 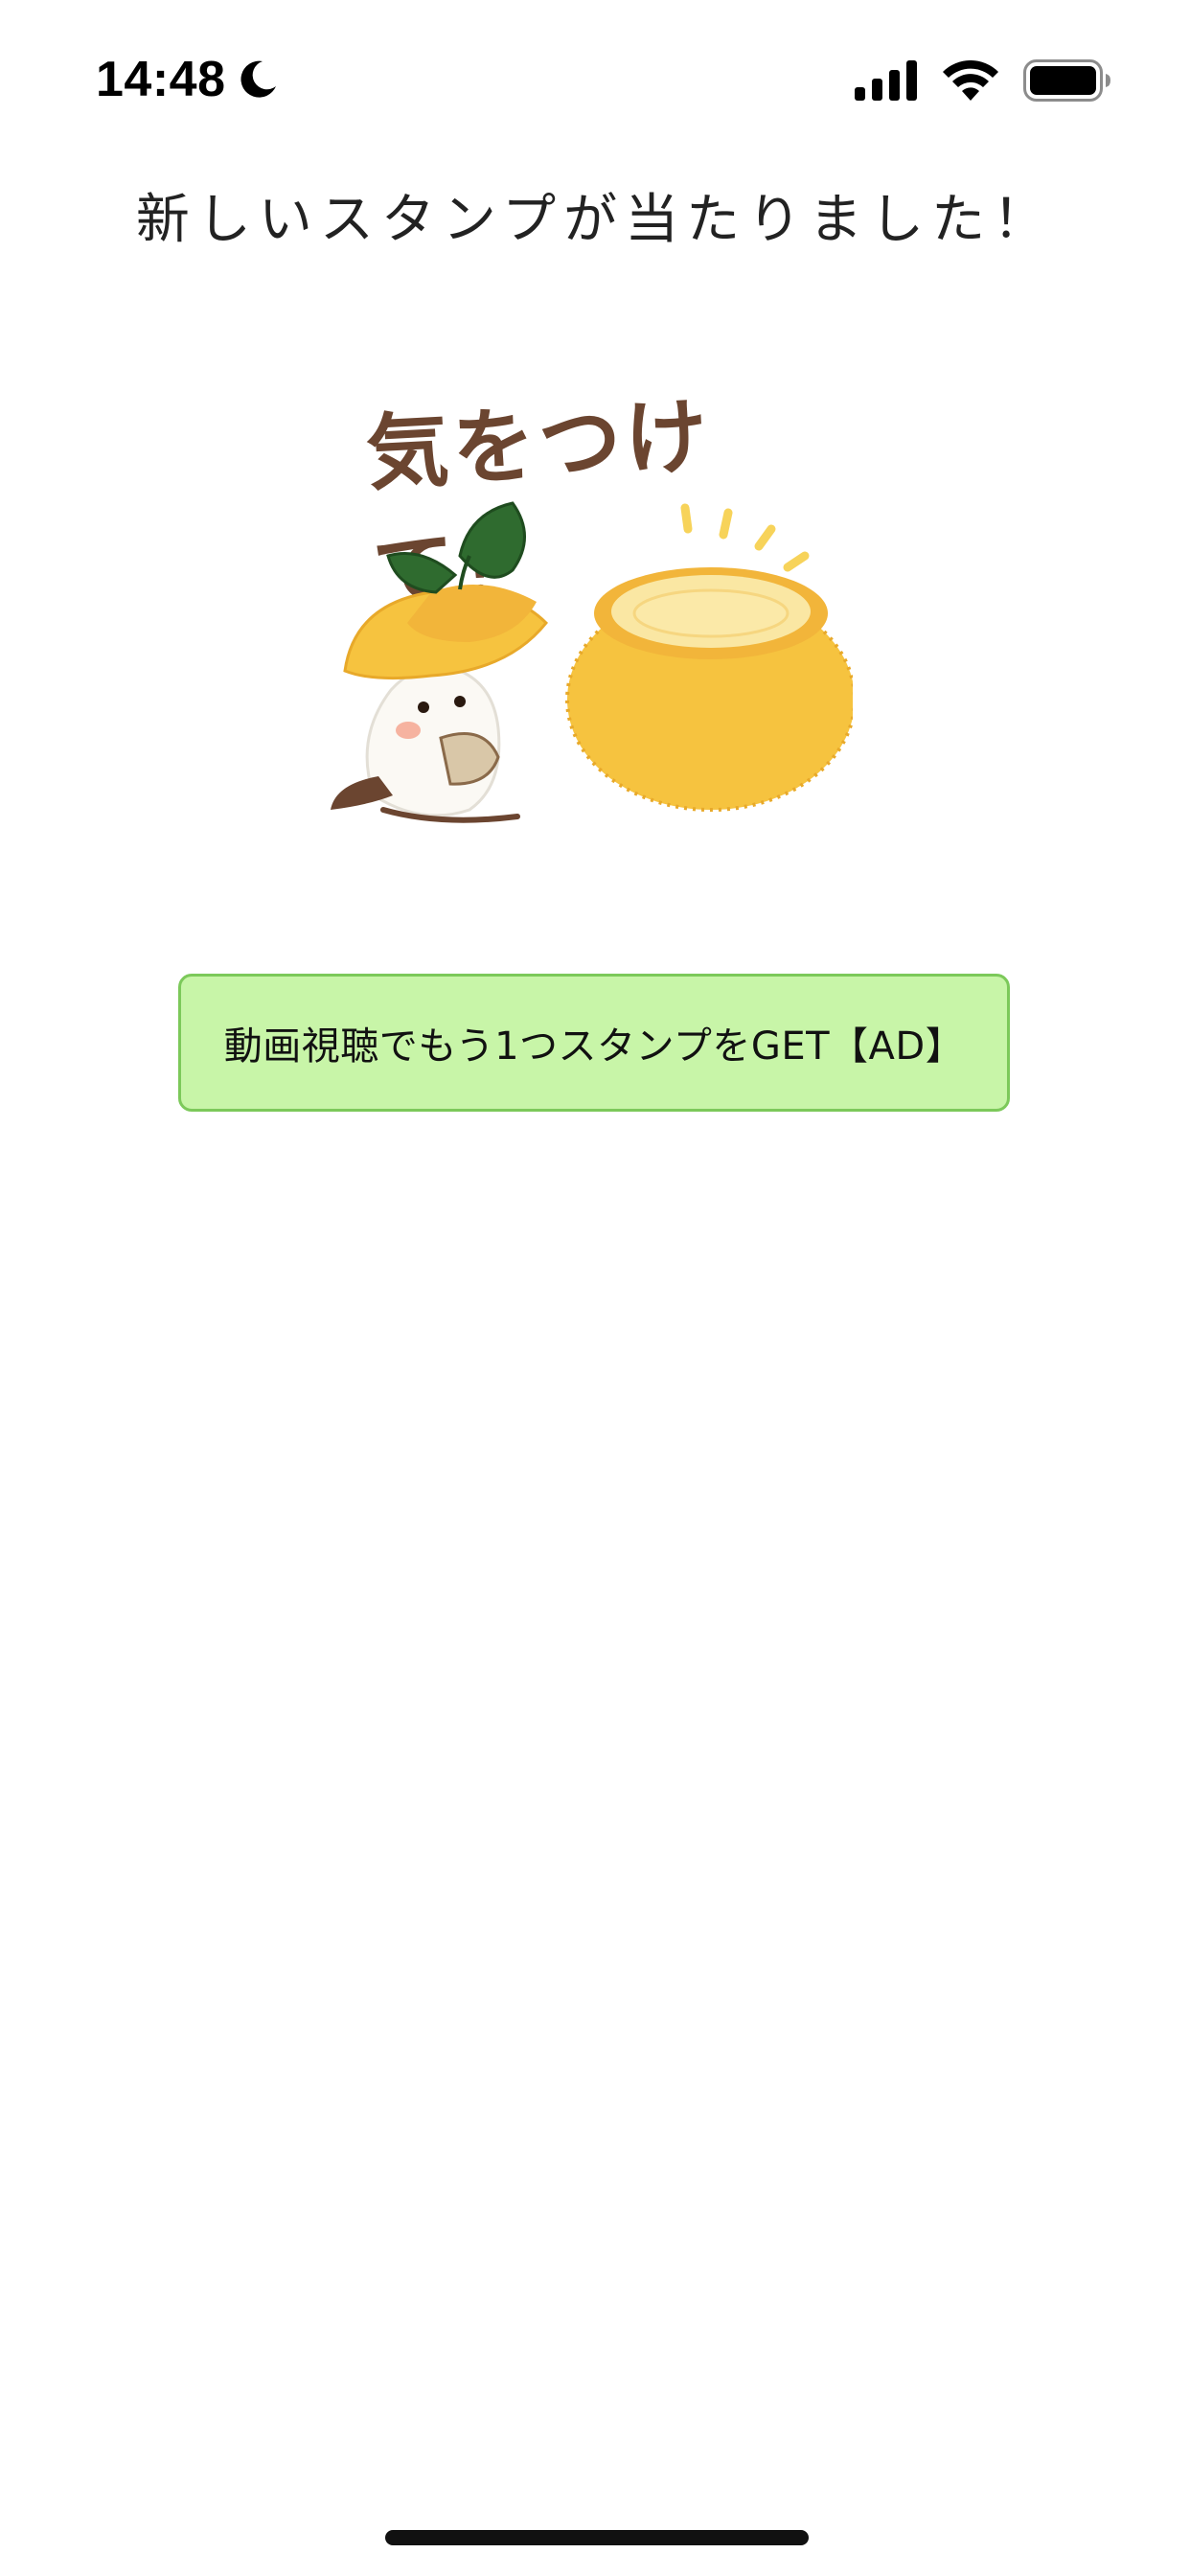 What do you see at coordinates (971, 80) in the screenshot?
I see `wifi-icon` at bounding box center [971, 80].